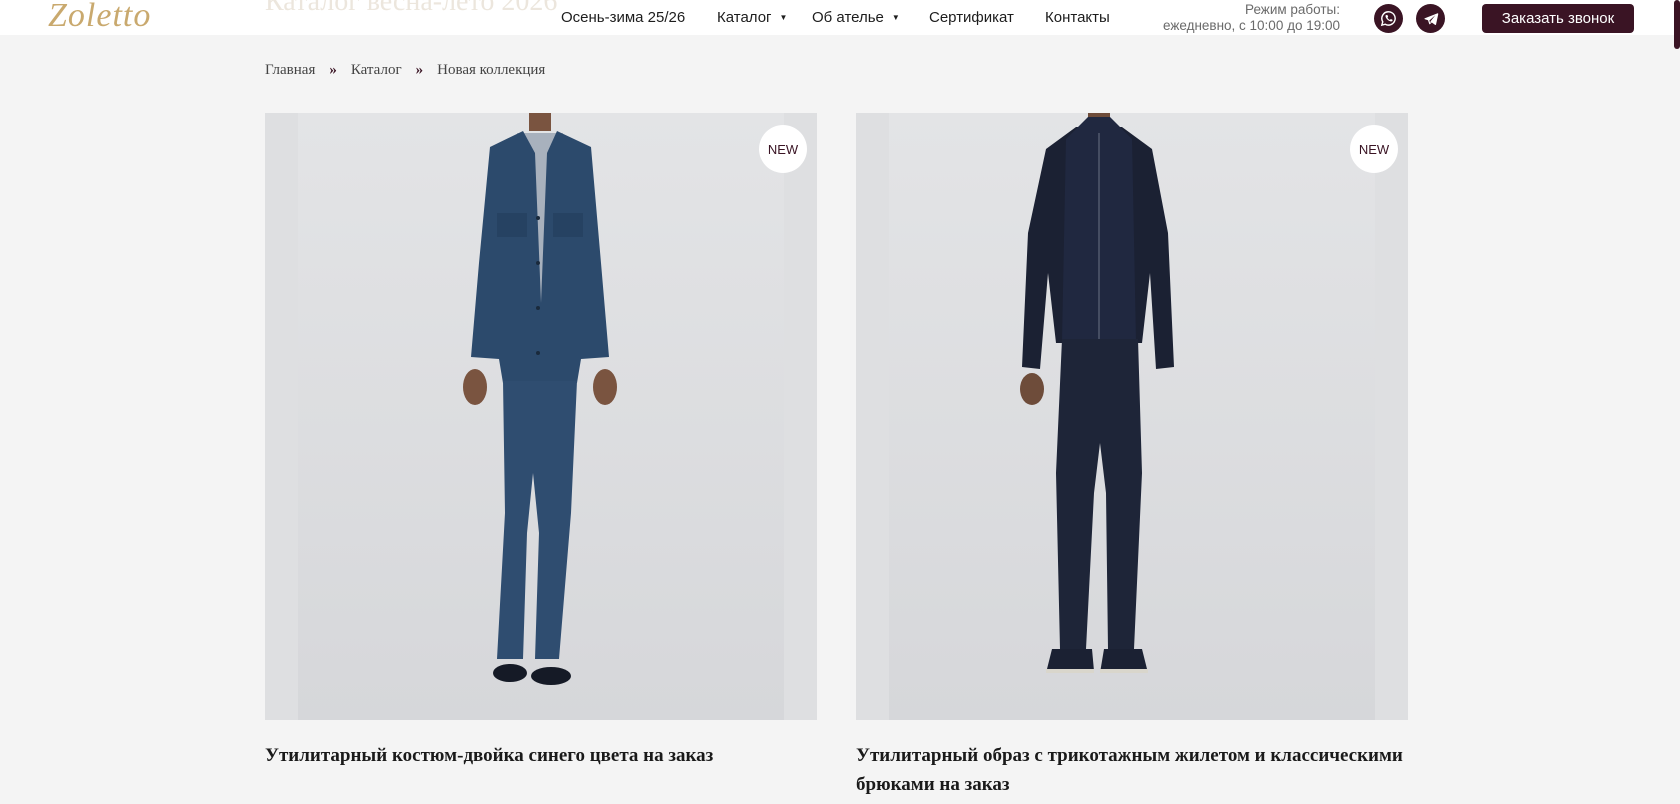  I want to click on whatsapp-button, so click(1388, 18).